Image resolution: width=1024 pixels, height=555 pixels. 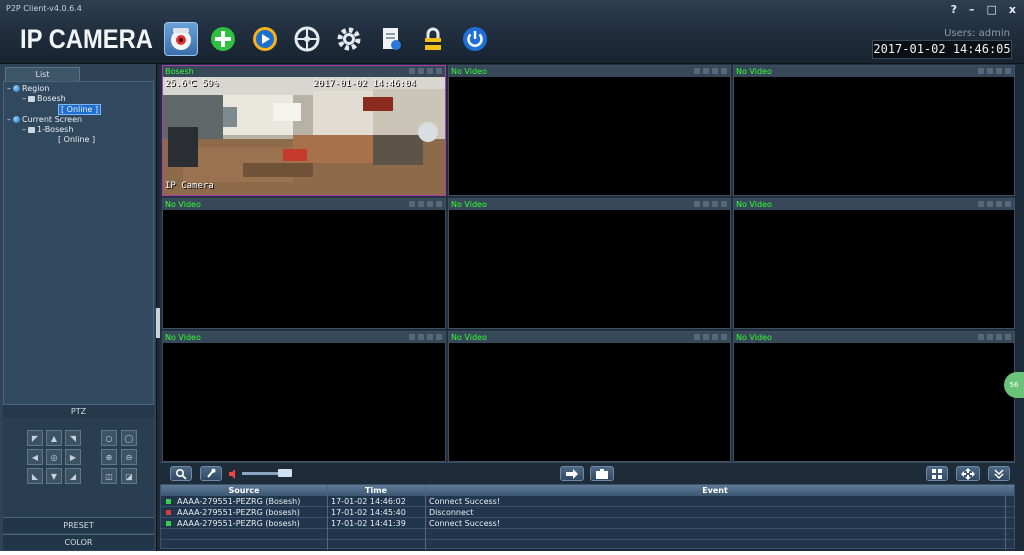 I want to click on iris-open-button: ◫, so click(x=109, y=476).